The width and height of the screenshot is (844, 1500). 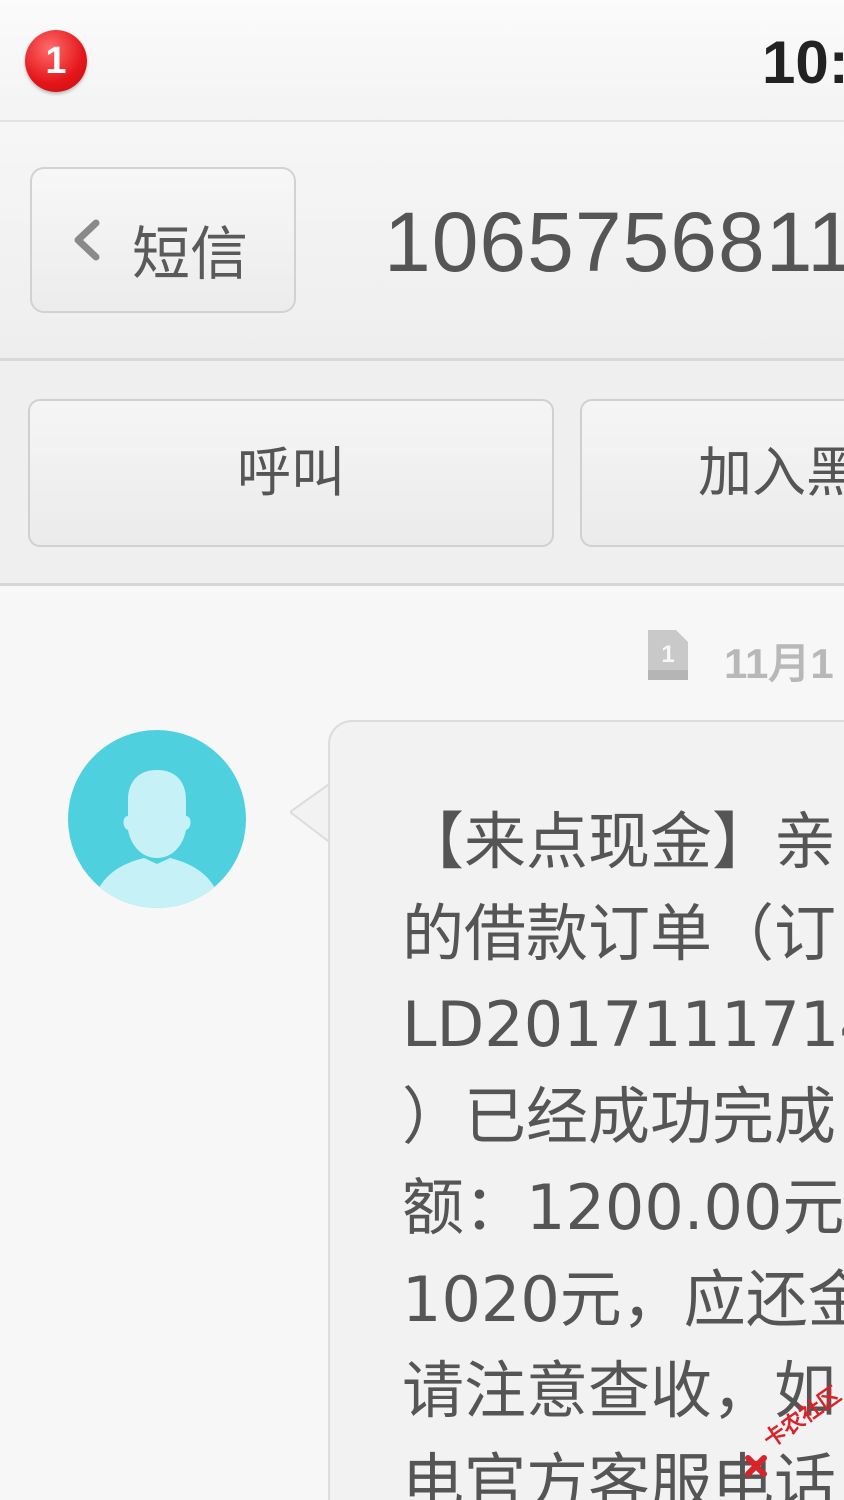 I want to click on status-clock: 10:, so click(x=803, y=62).